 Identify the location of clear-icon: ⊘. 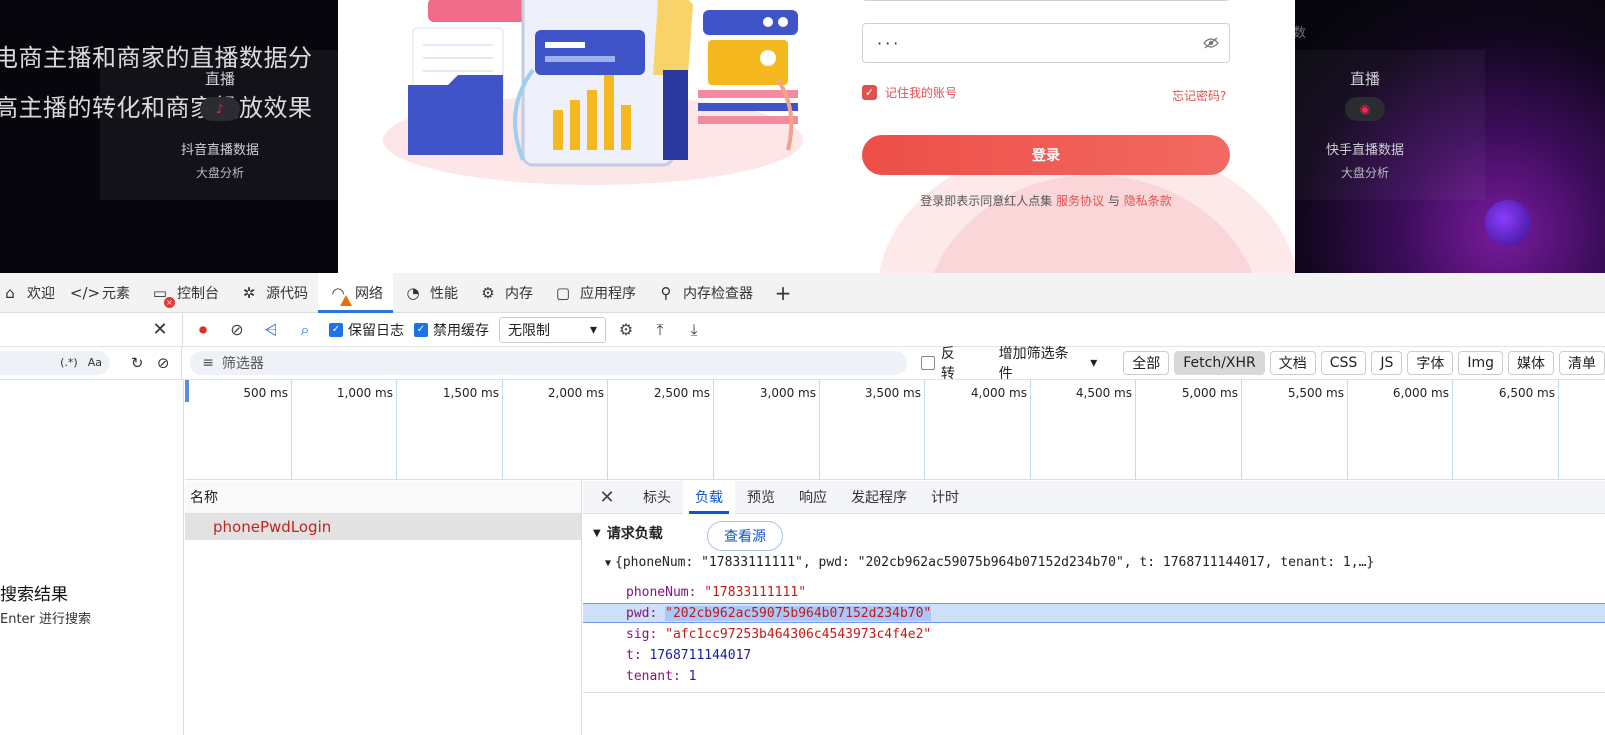
(237, 330).